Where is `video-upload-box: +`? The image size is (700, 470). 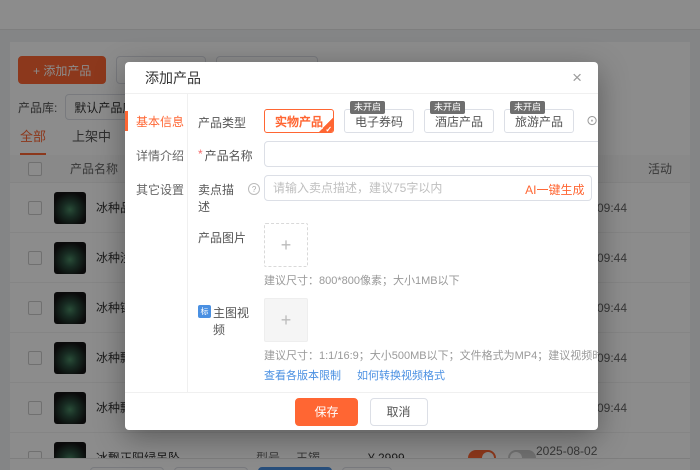
video-upload-box: + is located at coordinates (286, 320).